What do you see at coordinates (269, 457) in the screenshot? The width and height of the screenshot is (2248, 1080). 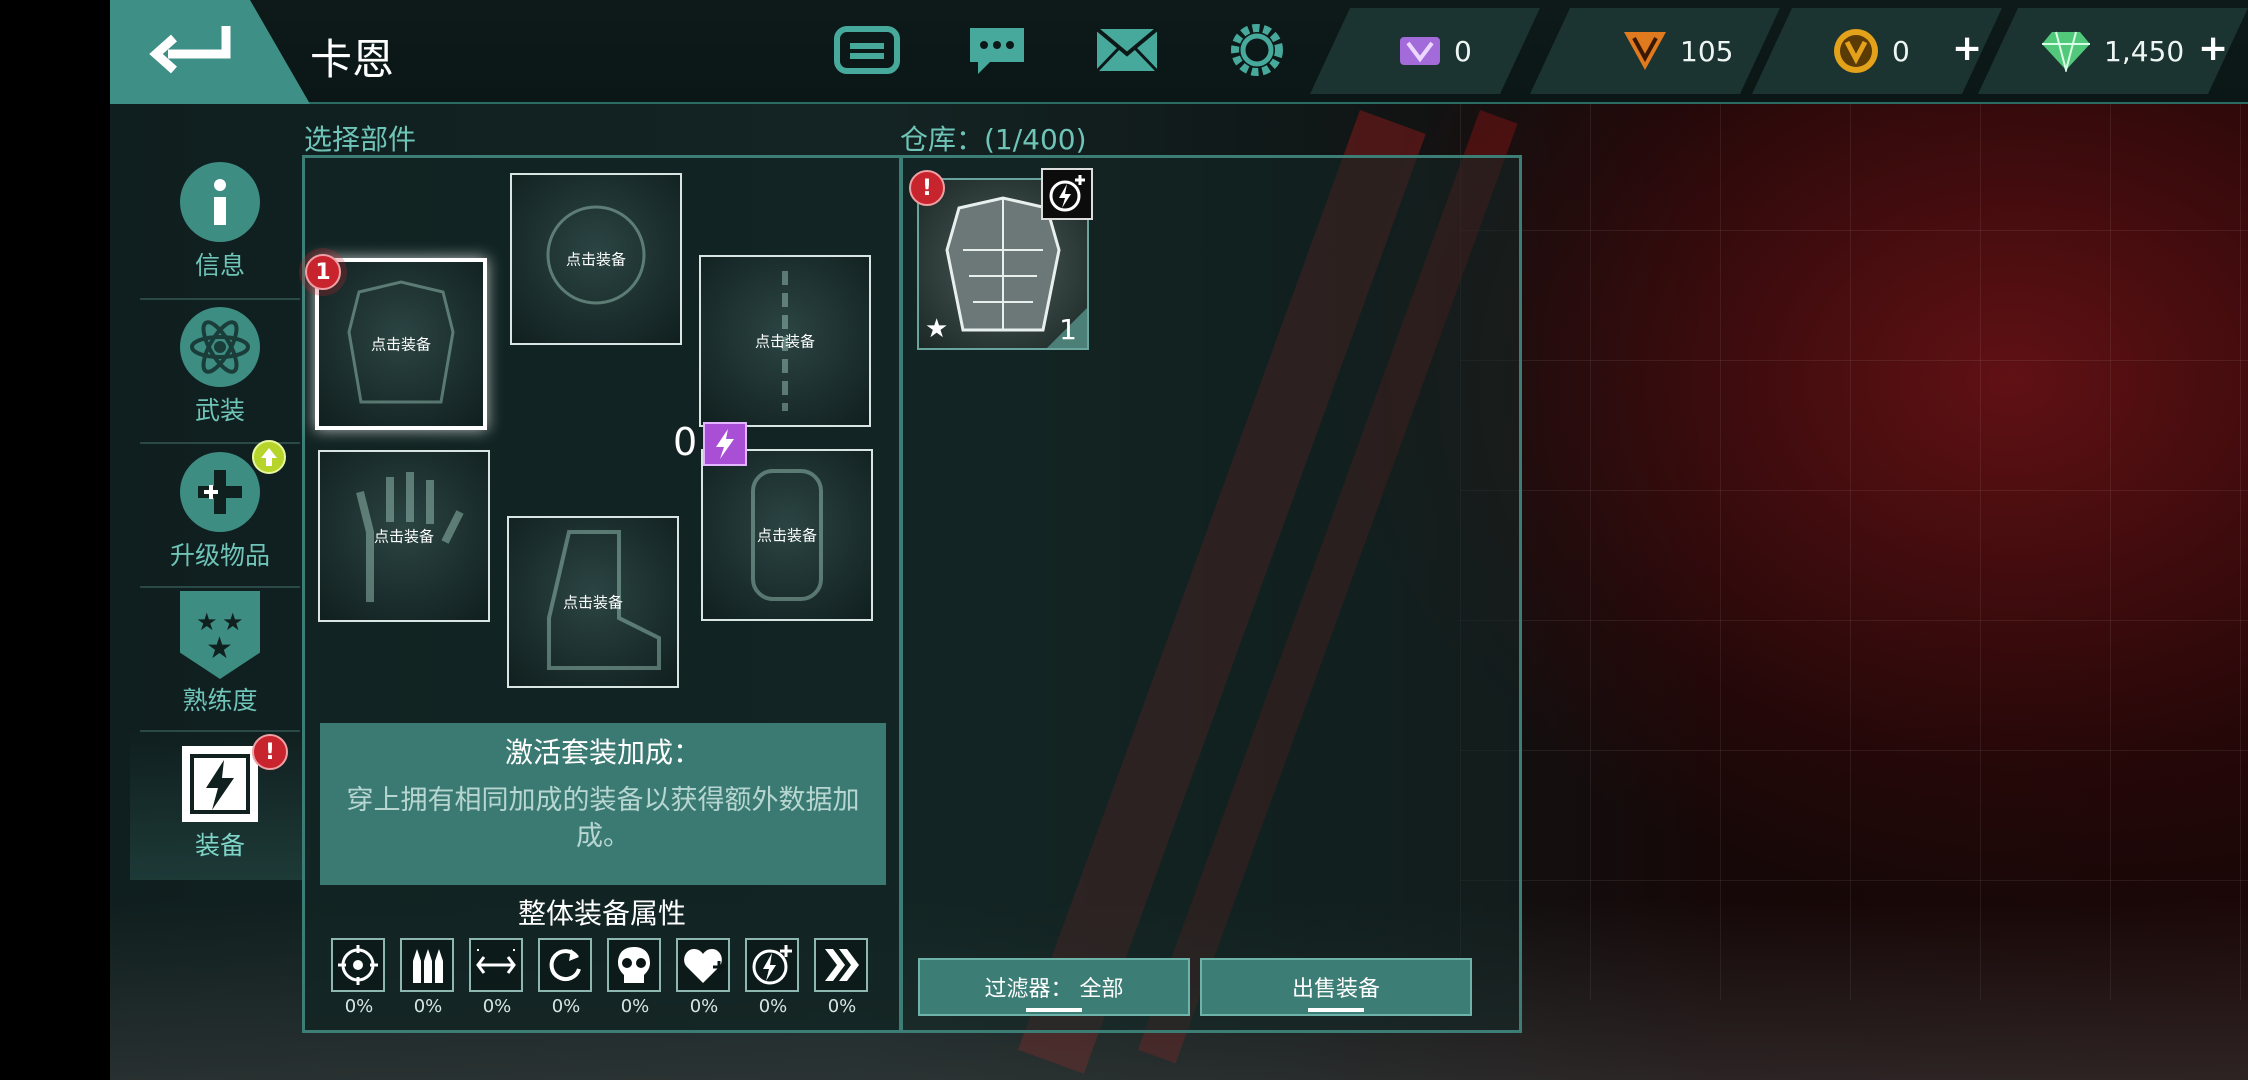 I see `upgrade-available-icon` at bounding box center [269, 457].